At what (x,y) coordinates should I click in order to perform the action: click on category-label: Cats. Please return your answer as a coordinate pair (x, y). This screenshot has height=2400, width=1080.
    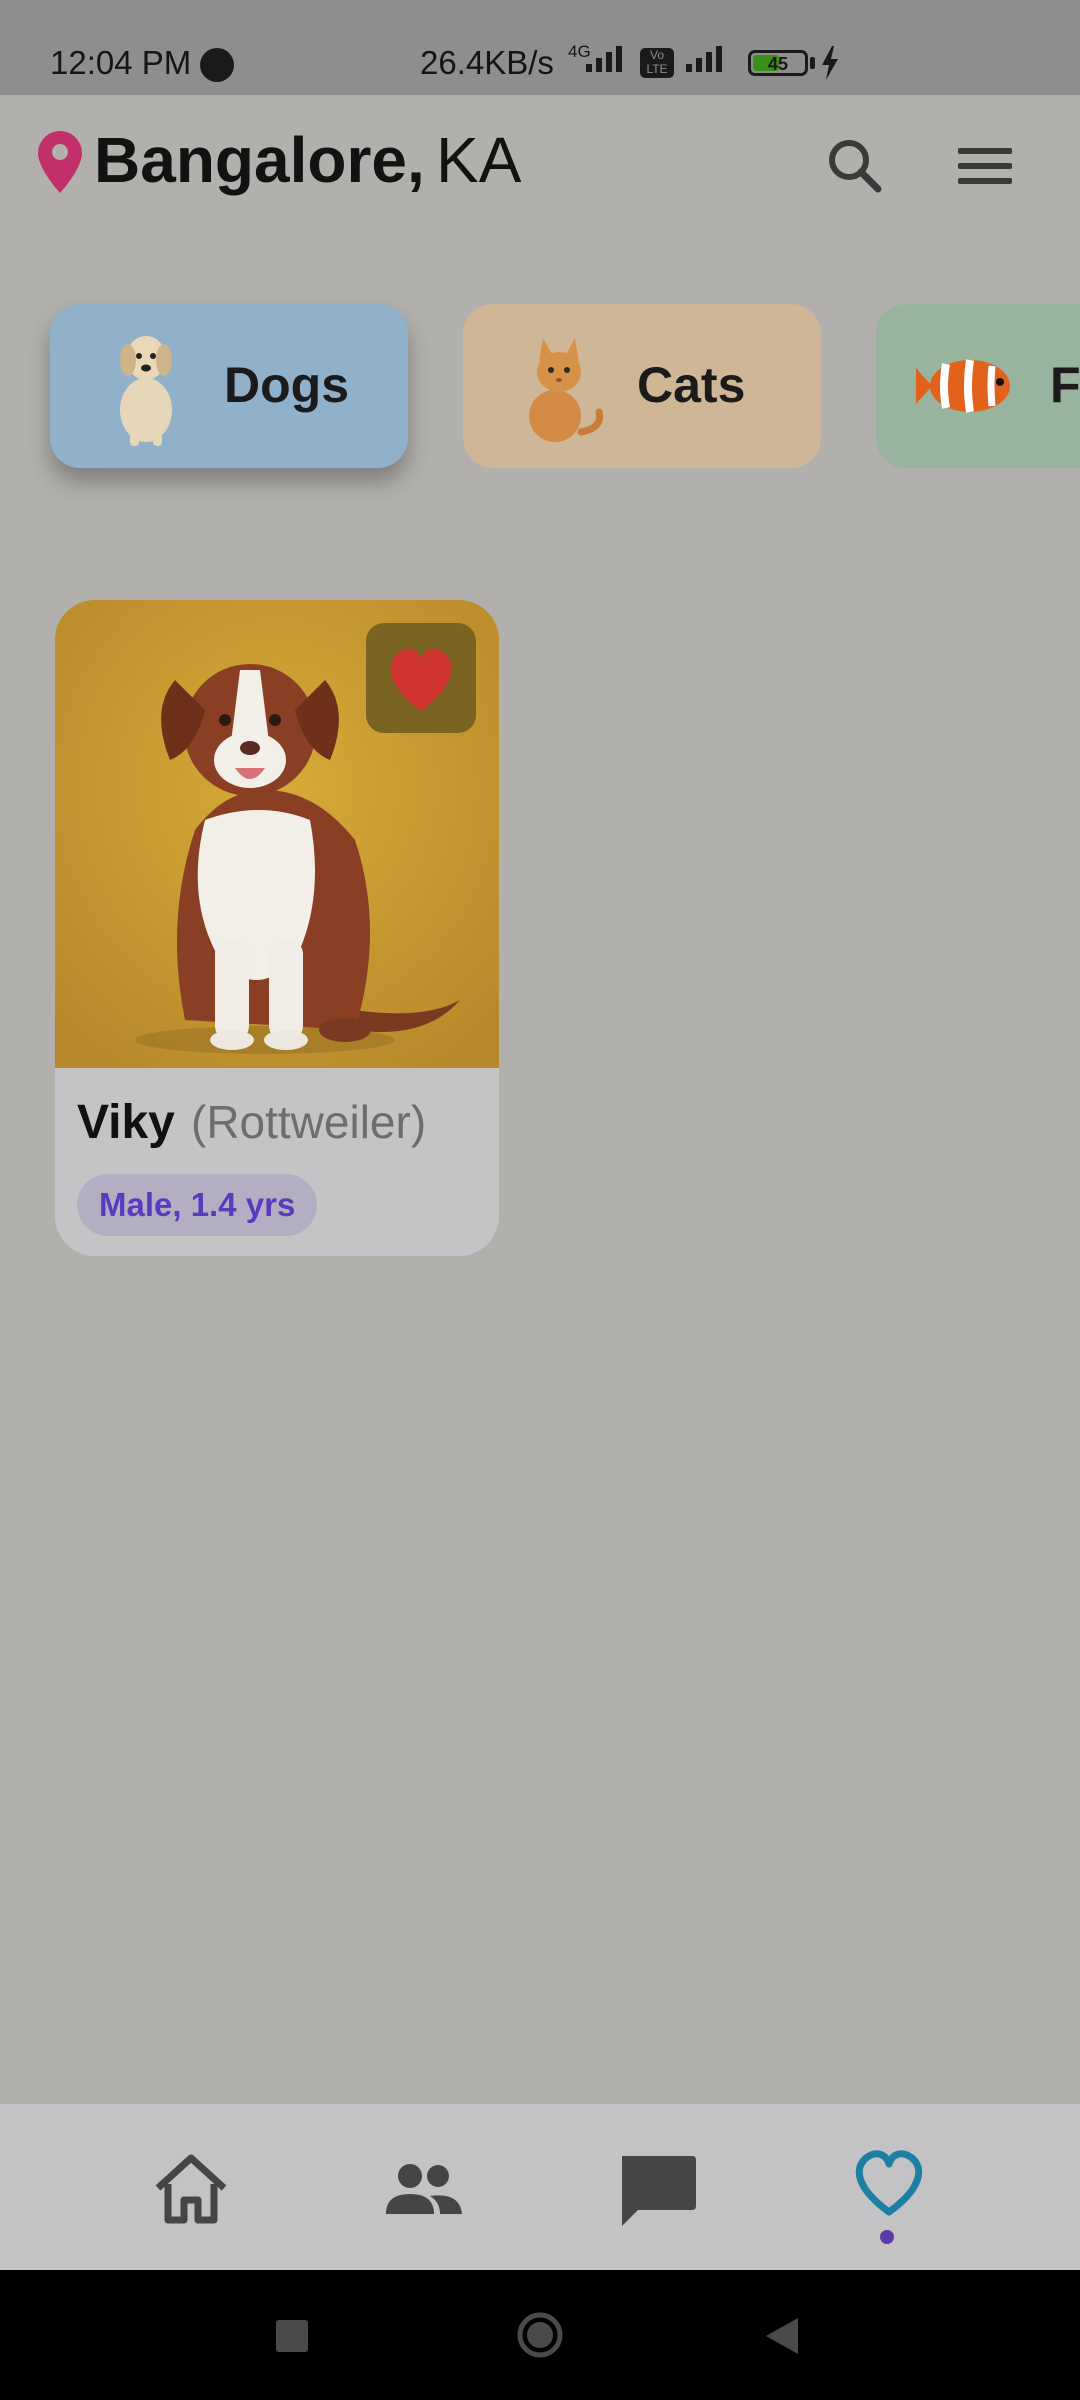
    Looking at the image, I should click on (691, 385).